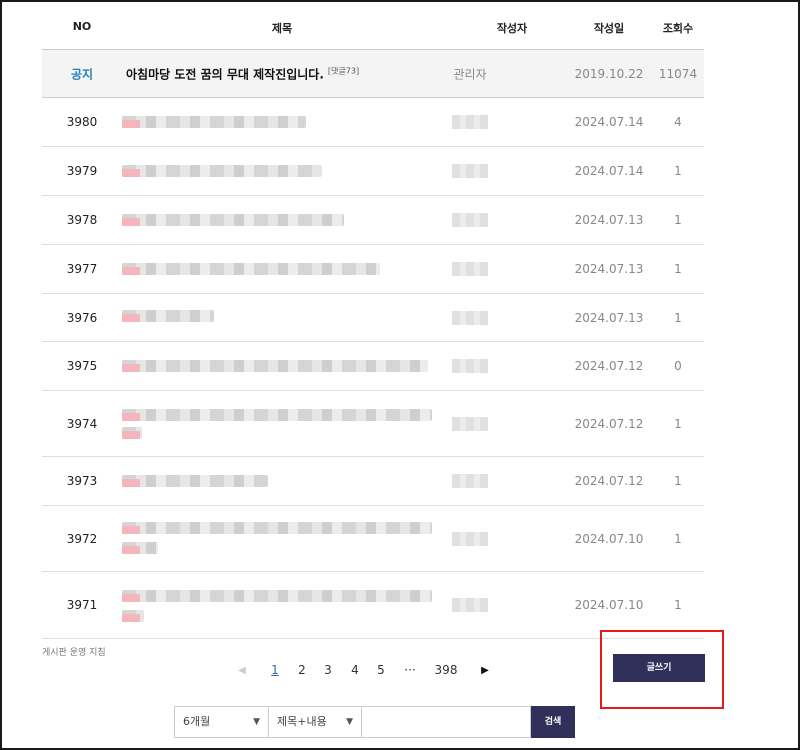 The height and width of the screenshot is (750, 800). I want to click on page-link-last: 398, so click(446, 670).